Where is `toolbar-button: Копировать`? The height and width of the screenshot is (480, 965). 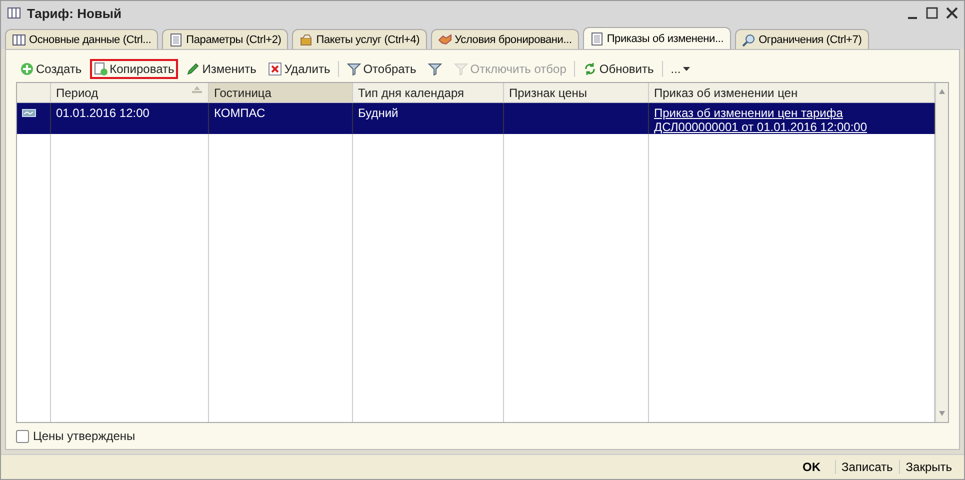 toolbar-button: Копировать is located at coordinates (134, 69).